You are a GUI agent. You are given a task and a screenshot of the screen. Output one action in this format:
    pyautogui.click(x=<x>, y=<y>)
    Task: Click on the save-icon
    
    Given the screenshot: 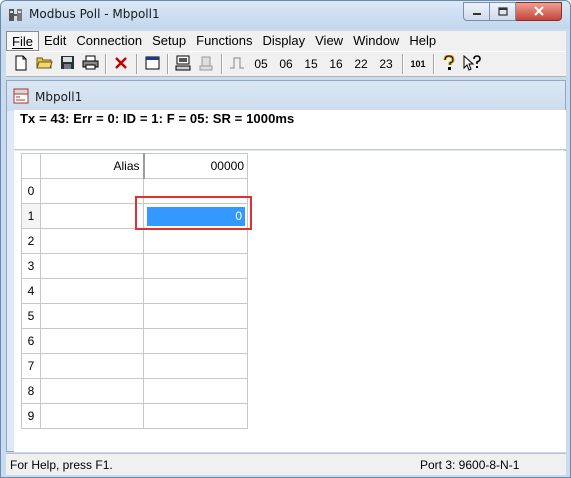 What is the action you would take?
    pyautogui.click(x=67, y=64)
    